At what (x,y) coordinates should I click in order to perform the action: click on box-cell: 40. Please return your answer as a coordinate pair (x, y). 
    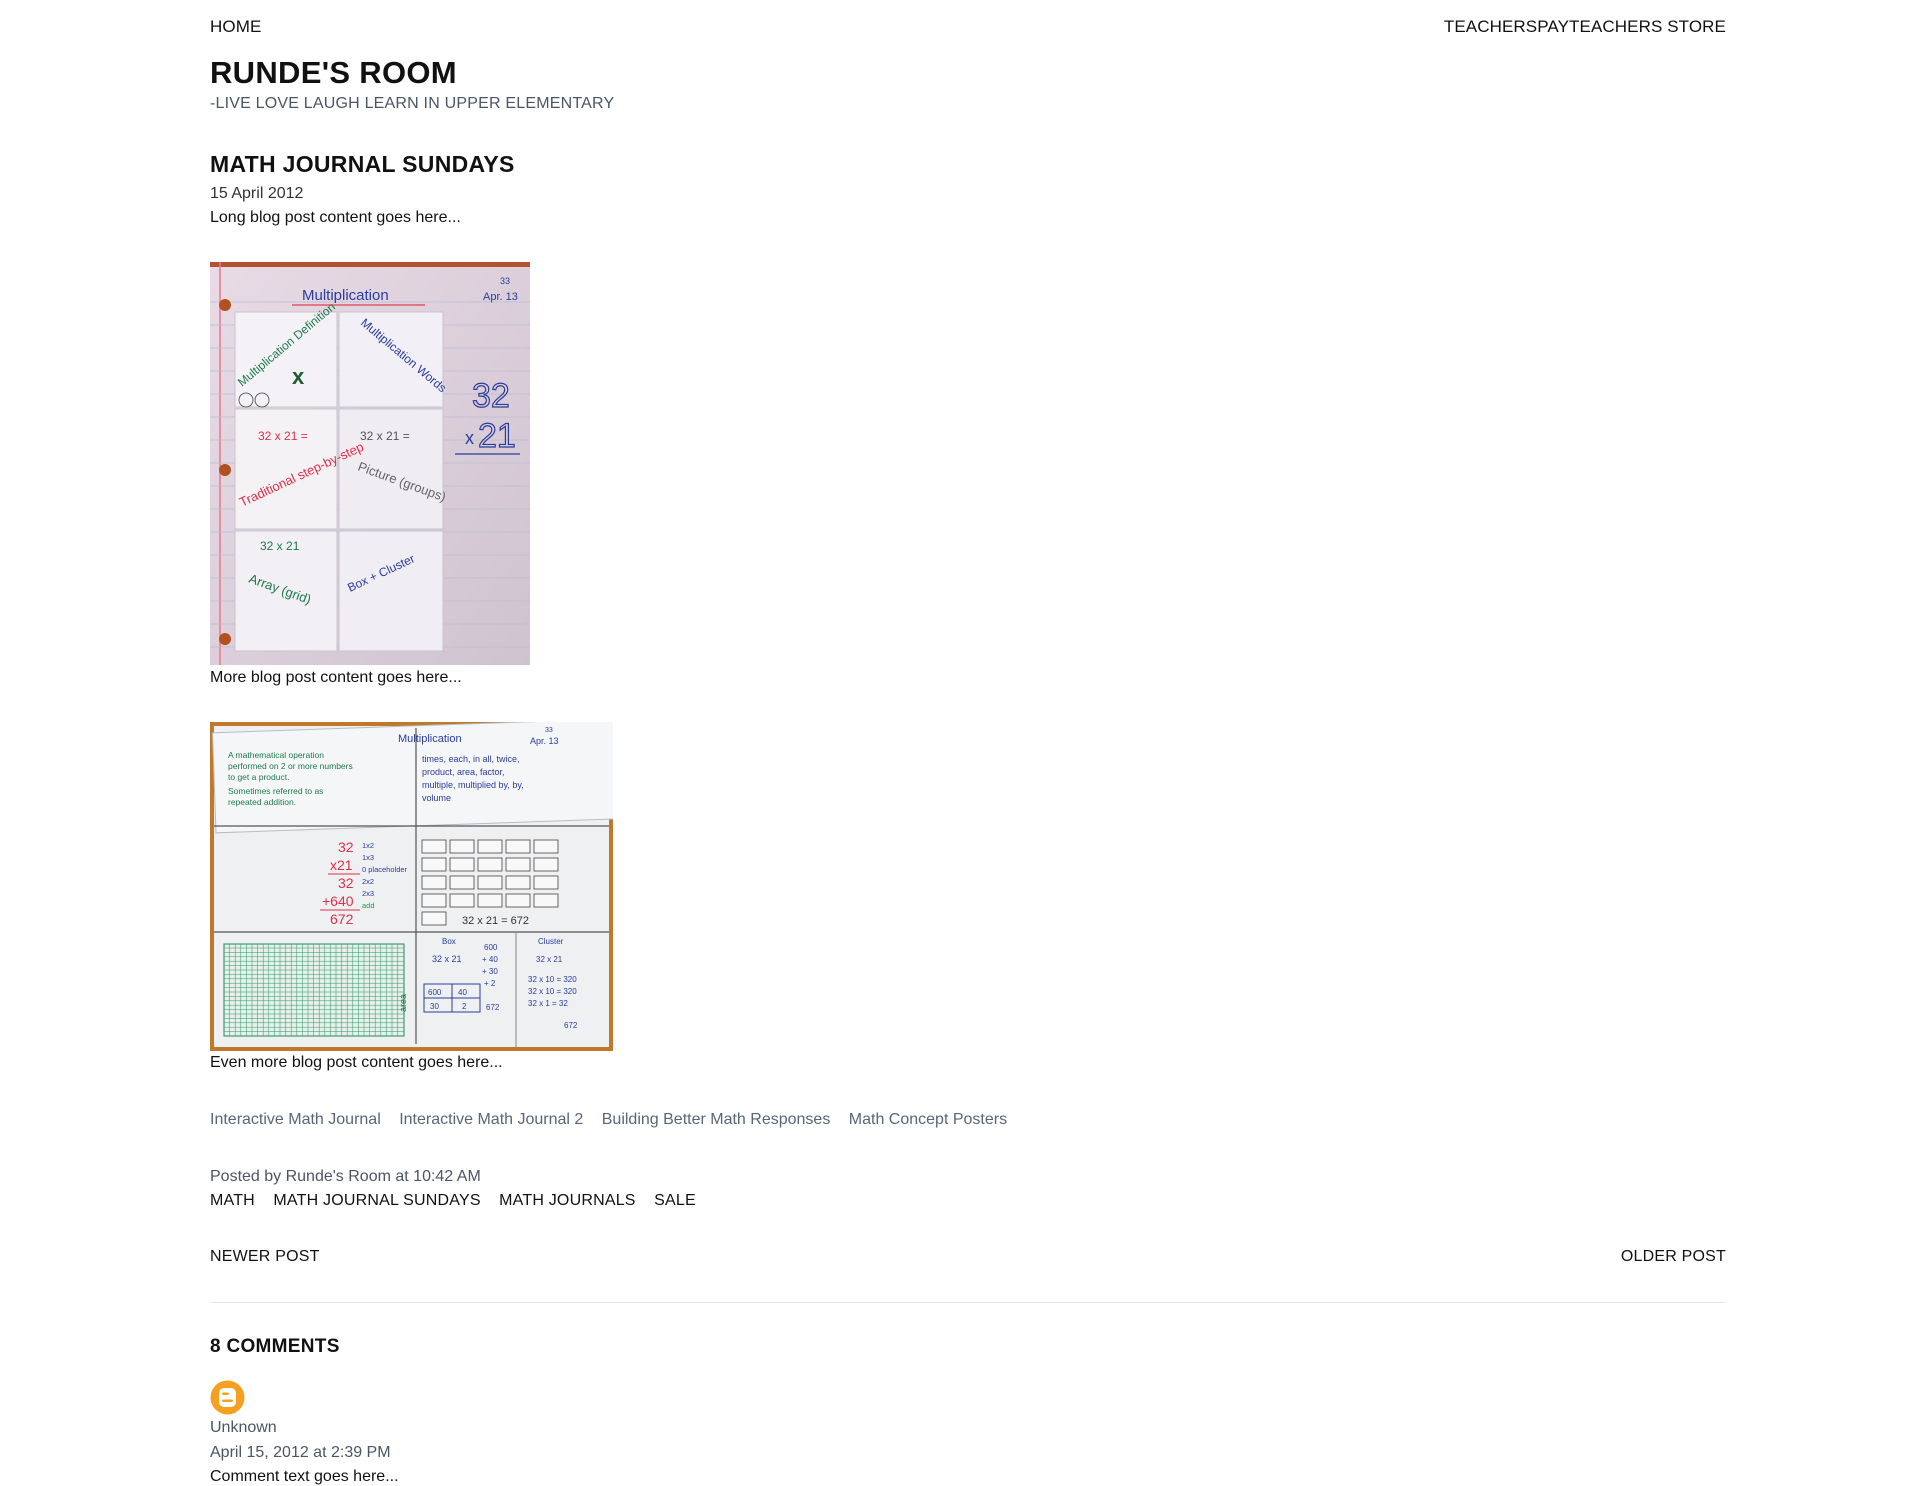
    Looking at the image, I should click on (462, 992).